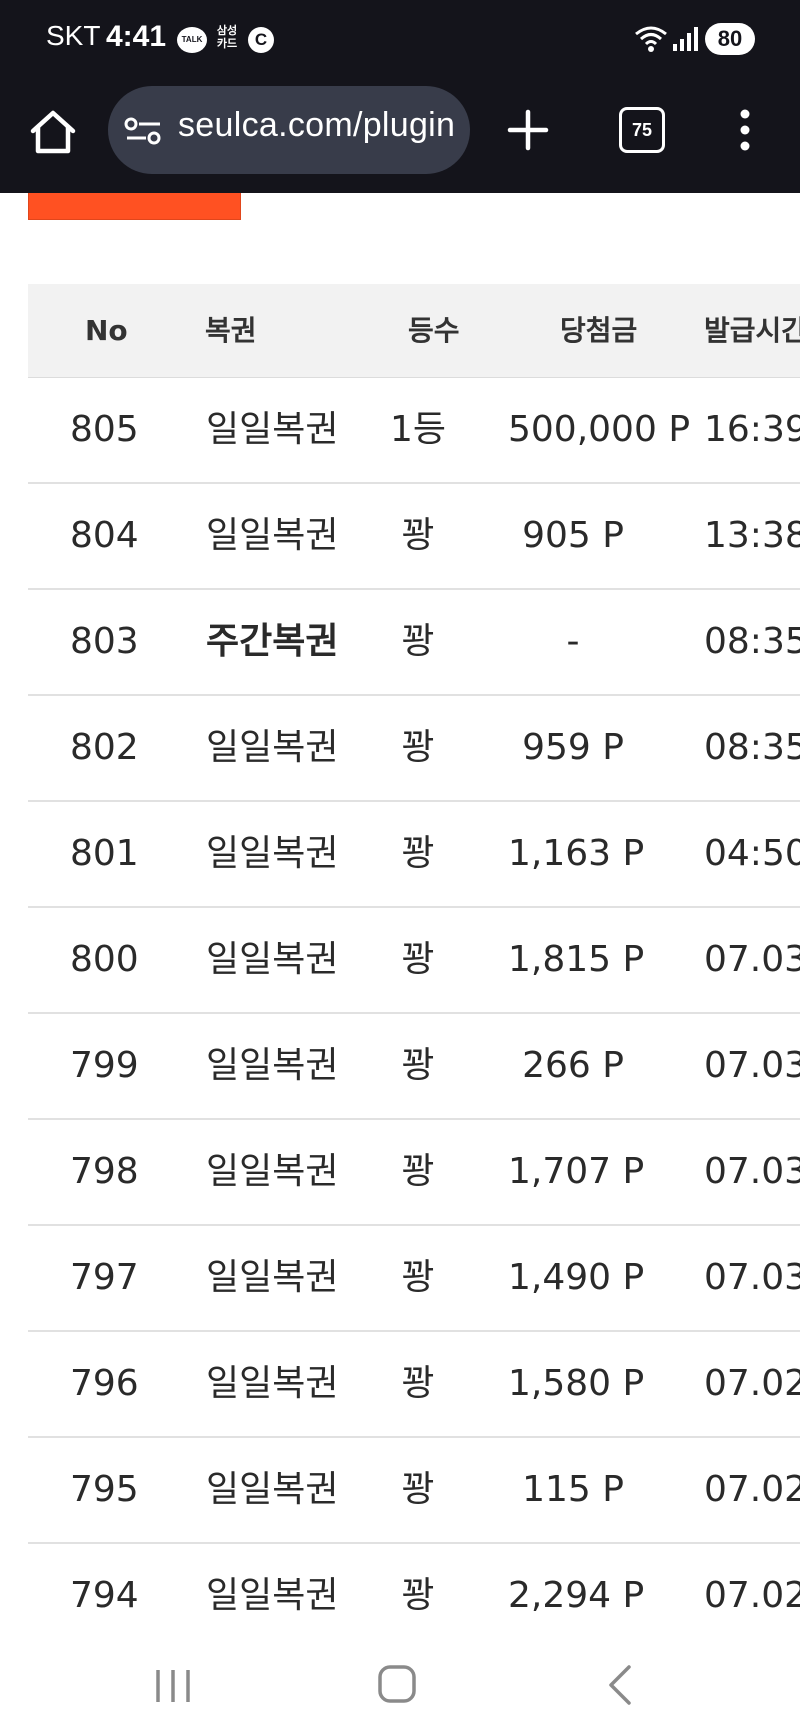 The width and height of the screenshot is (800, 1734). I want to click on recent-apps-icon, so click(173, 1686).